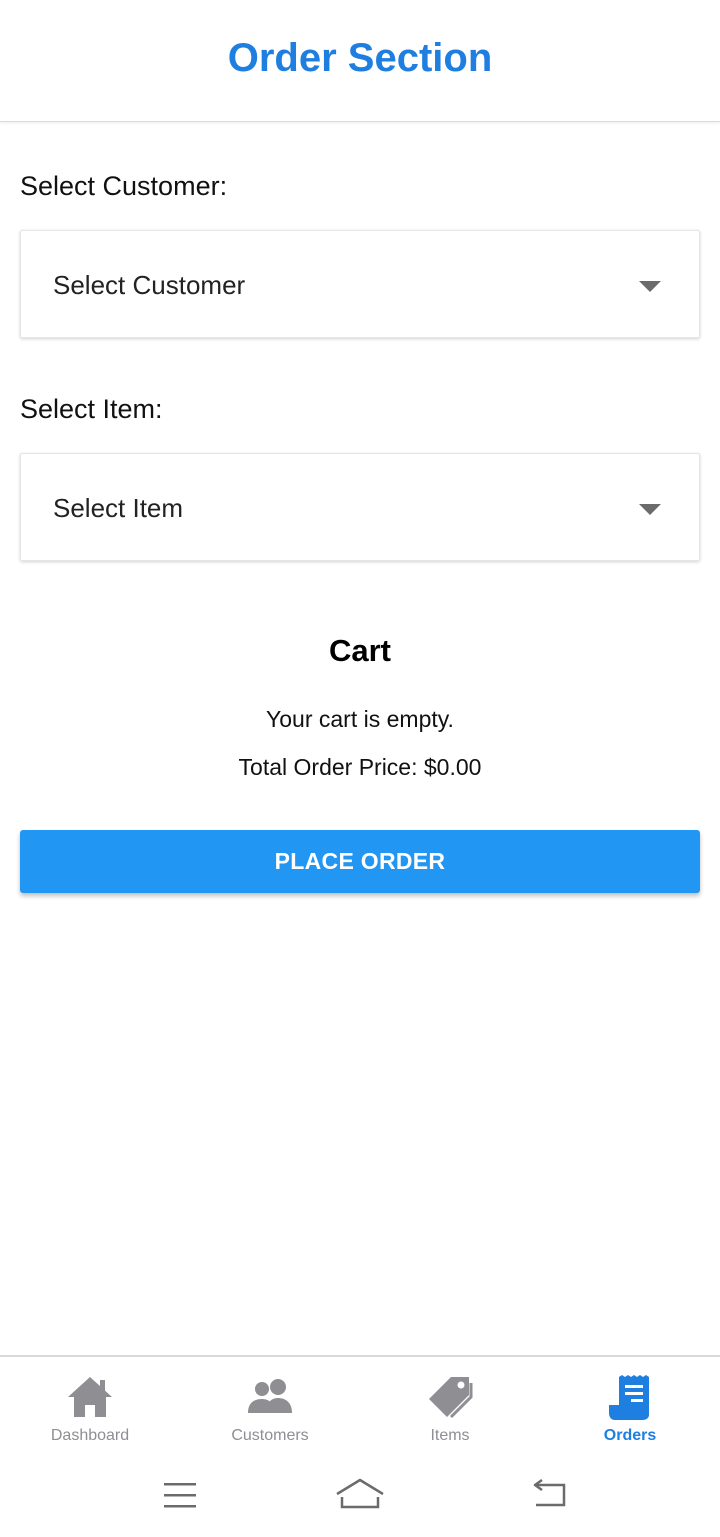 Image resolution: width=720 pixels, height=1537 pixels. What do you see at coordinates (359, 650) in the screenshot?
I see `cart-title: Cart` at bounding box center [359, 650].